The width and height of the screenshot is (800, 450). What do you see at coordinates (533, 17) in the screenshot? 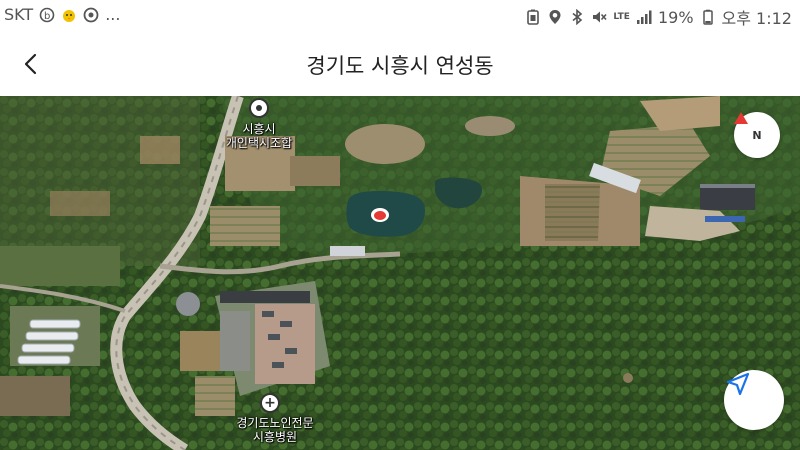
I see `battery-saver-icon` at bounding box center [533, 17].